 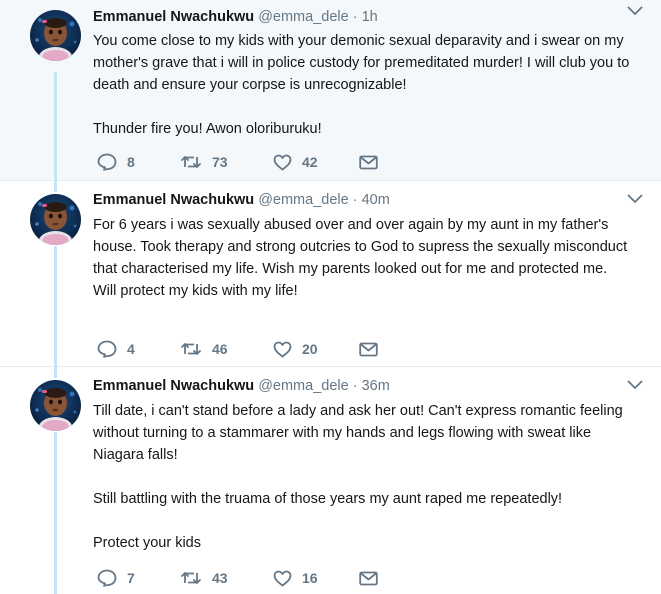 I want to click on tweet-header: Emmanuel Nwachukwu @emma_dele · 40m, so click(x=367, y=202).